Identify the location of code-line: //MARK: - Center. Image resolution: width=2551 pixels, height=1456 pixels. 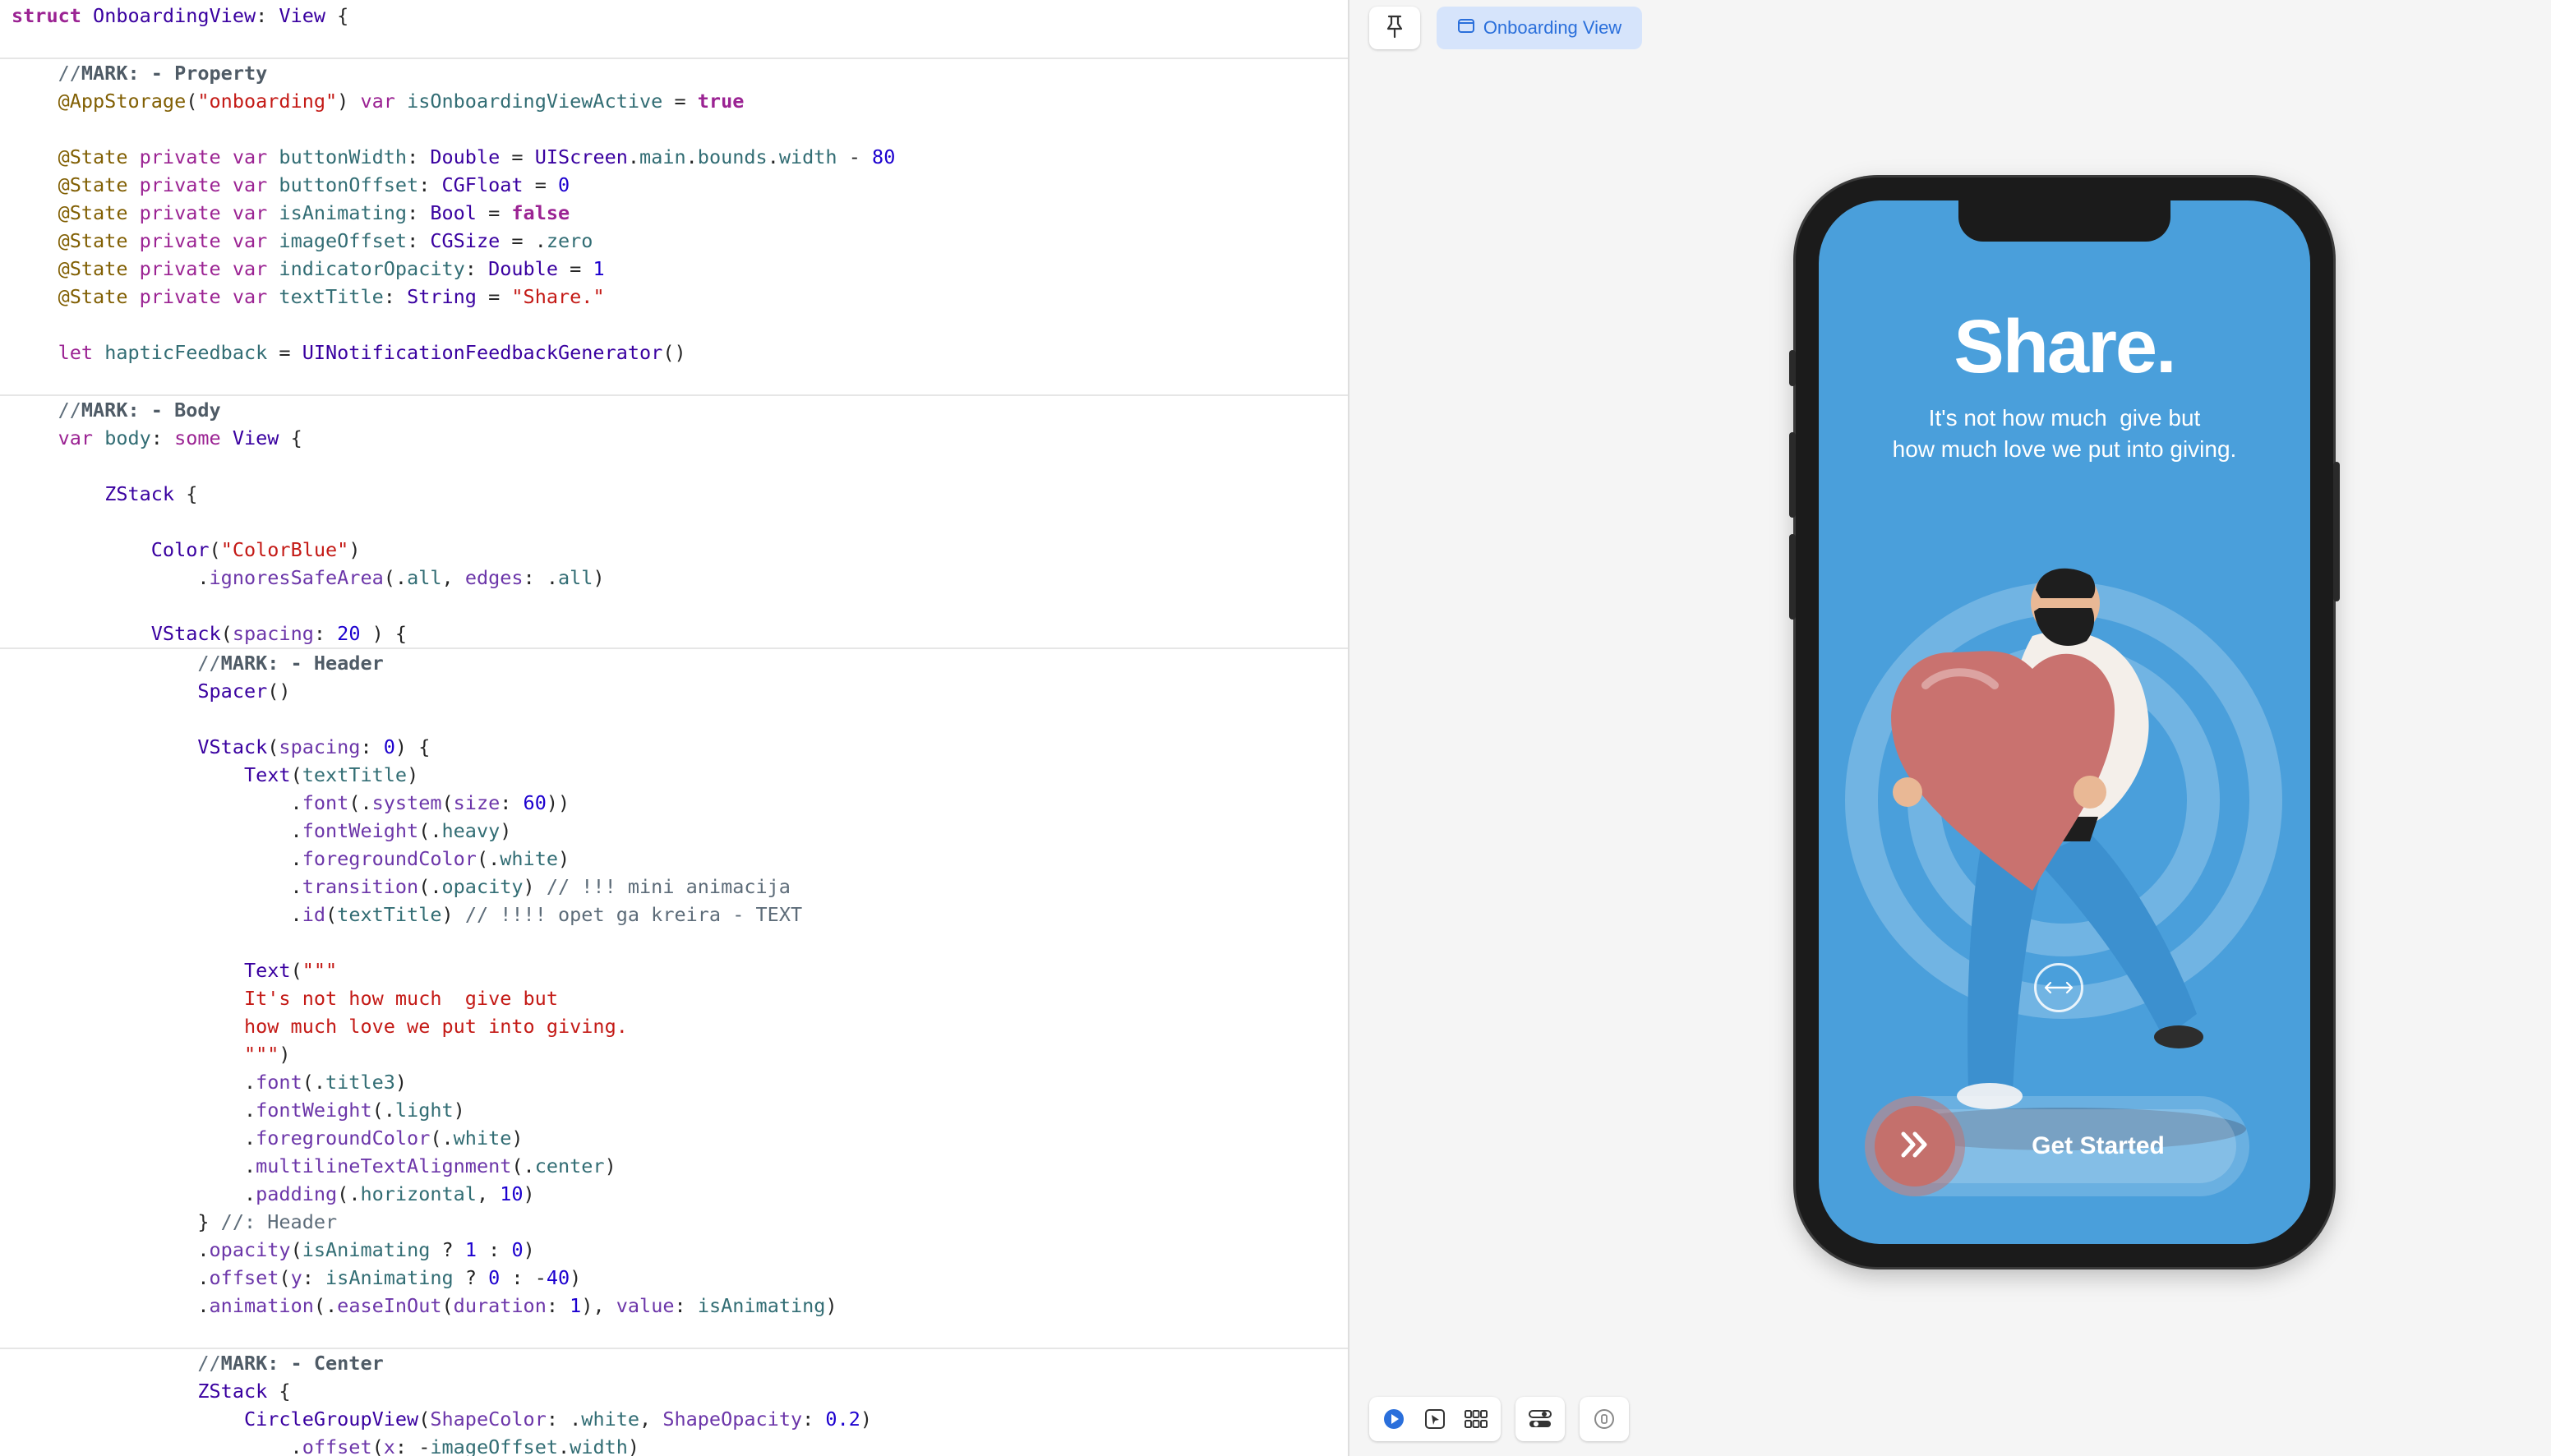
(197, 1363).